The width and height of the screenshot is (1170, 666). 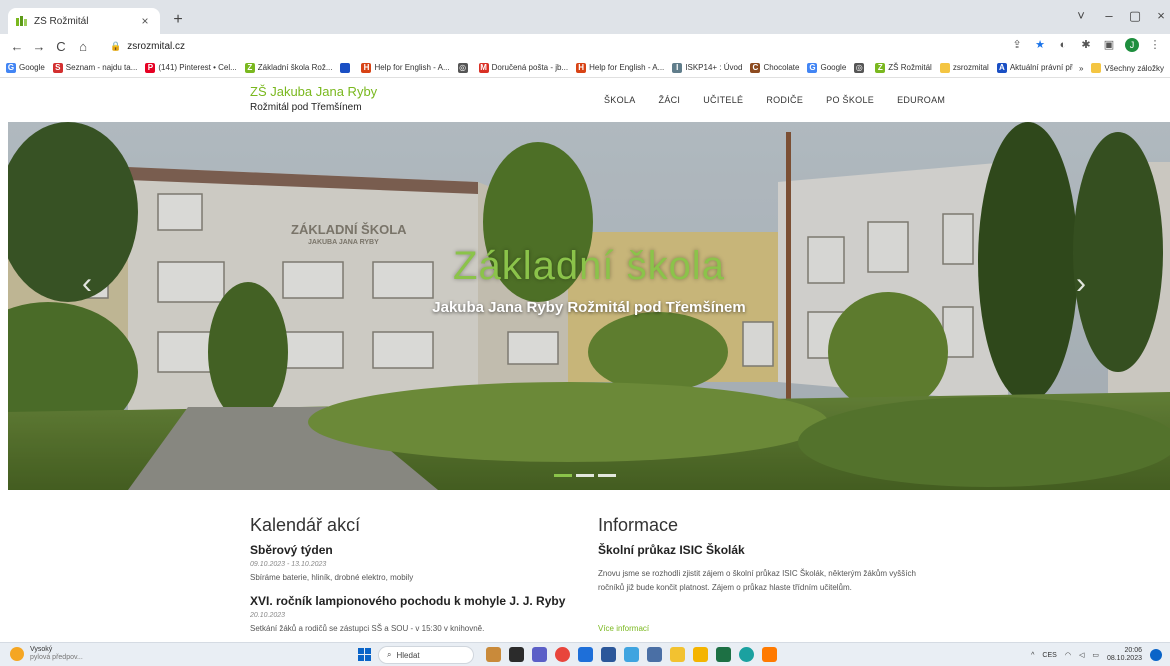 What do you see at coordinates (608, 654) in the screenshot?
I see `word-app-icon` at bounding box center [608, 654].